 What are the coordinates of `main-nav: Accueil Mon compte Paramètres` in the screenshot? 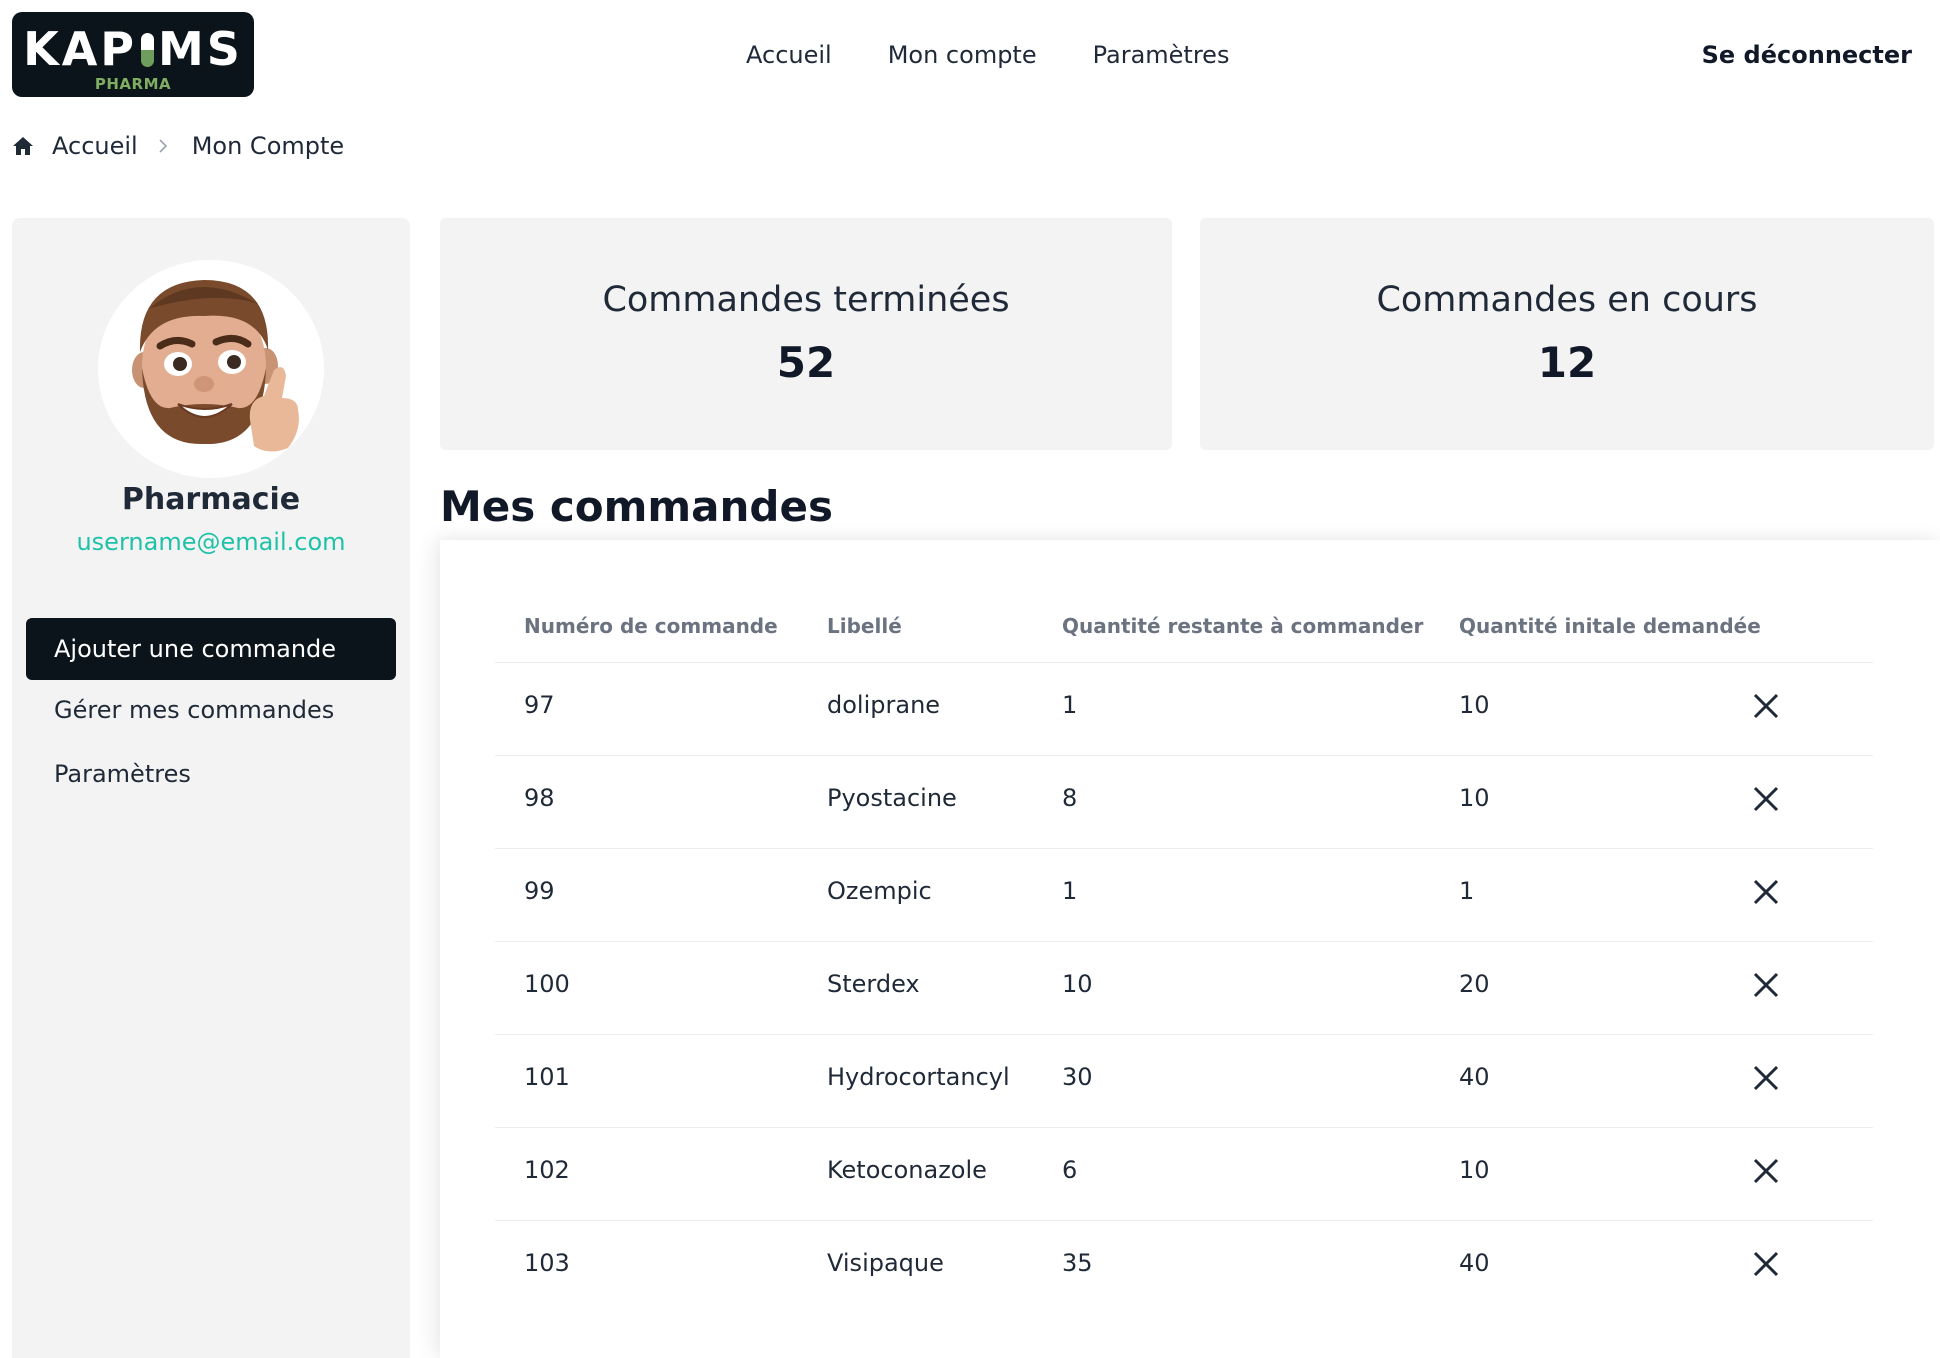 It's located at (987, 55).